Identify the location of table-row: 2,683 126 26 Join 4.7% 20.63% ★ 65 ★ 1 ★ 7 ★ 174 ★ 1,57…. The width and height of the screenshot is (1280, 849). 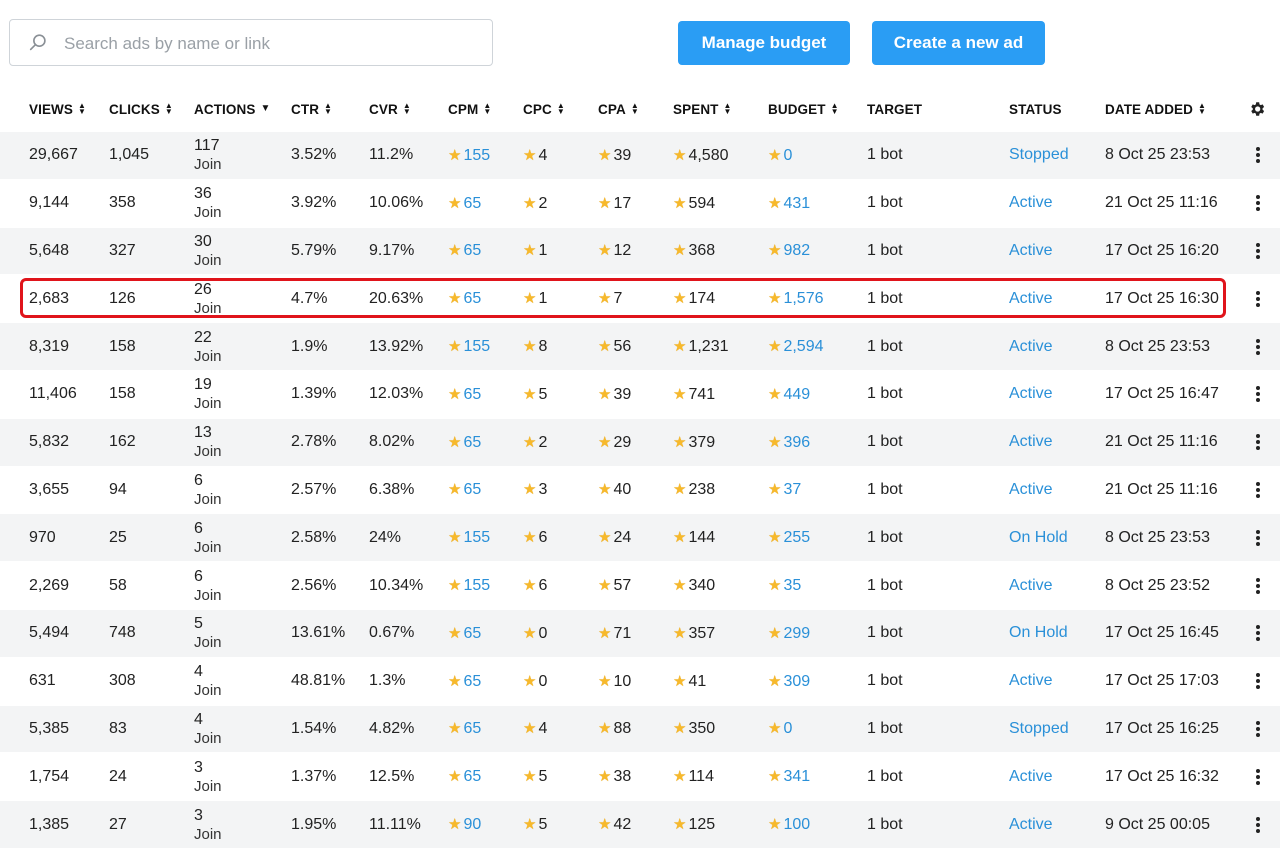
(640, 299).